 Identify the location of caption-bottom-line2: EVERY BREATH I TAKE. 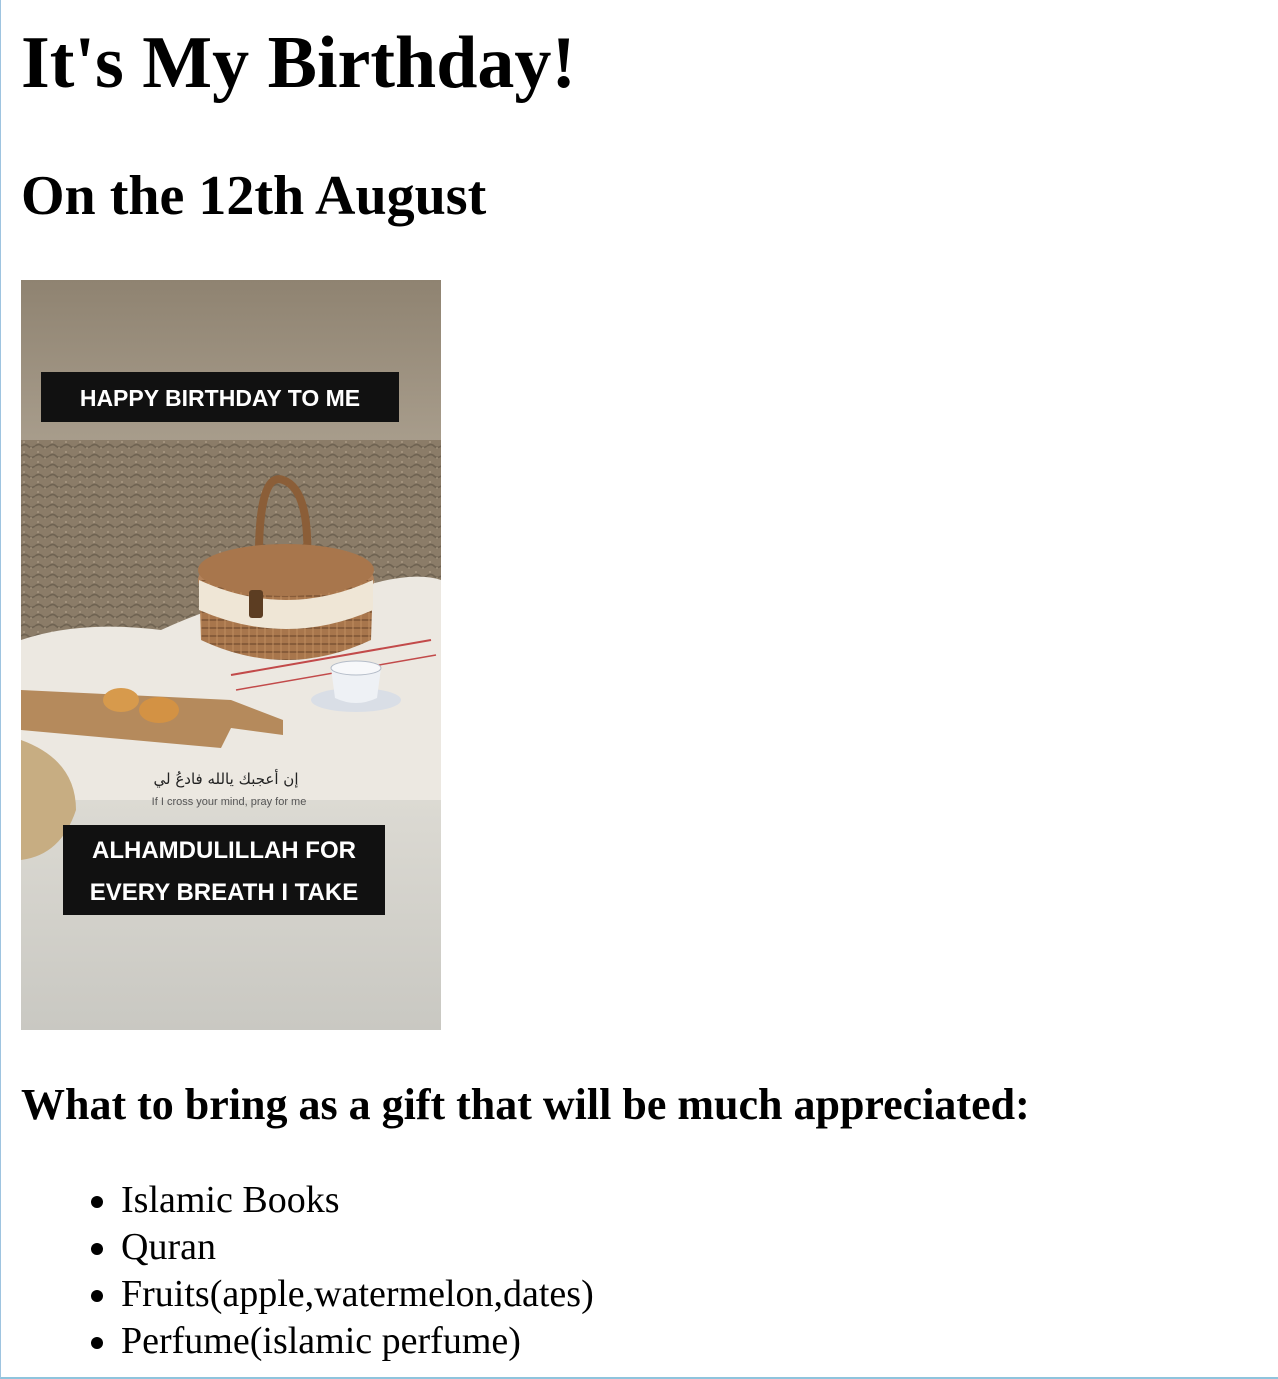
(224, 892).